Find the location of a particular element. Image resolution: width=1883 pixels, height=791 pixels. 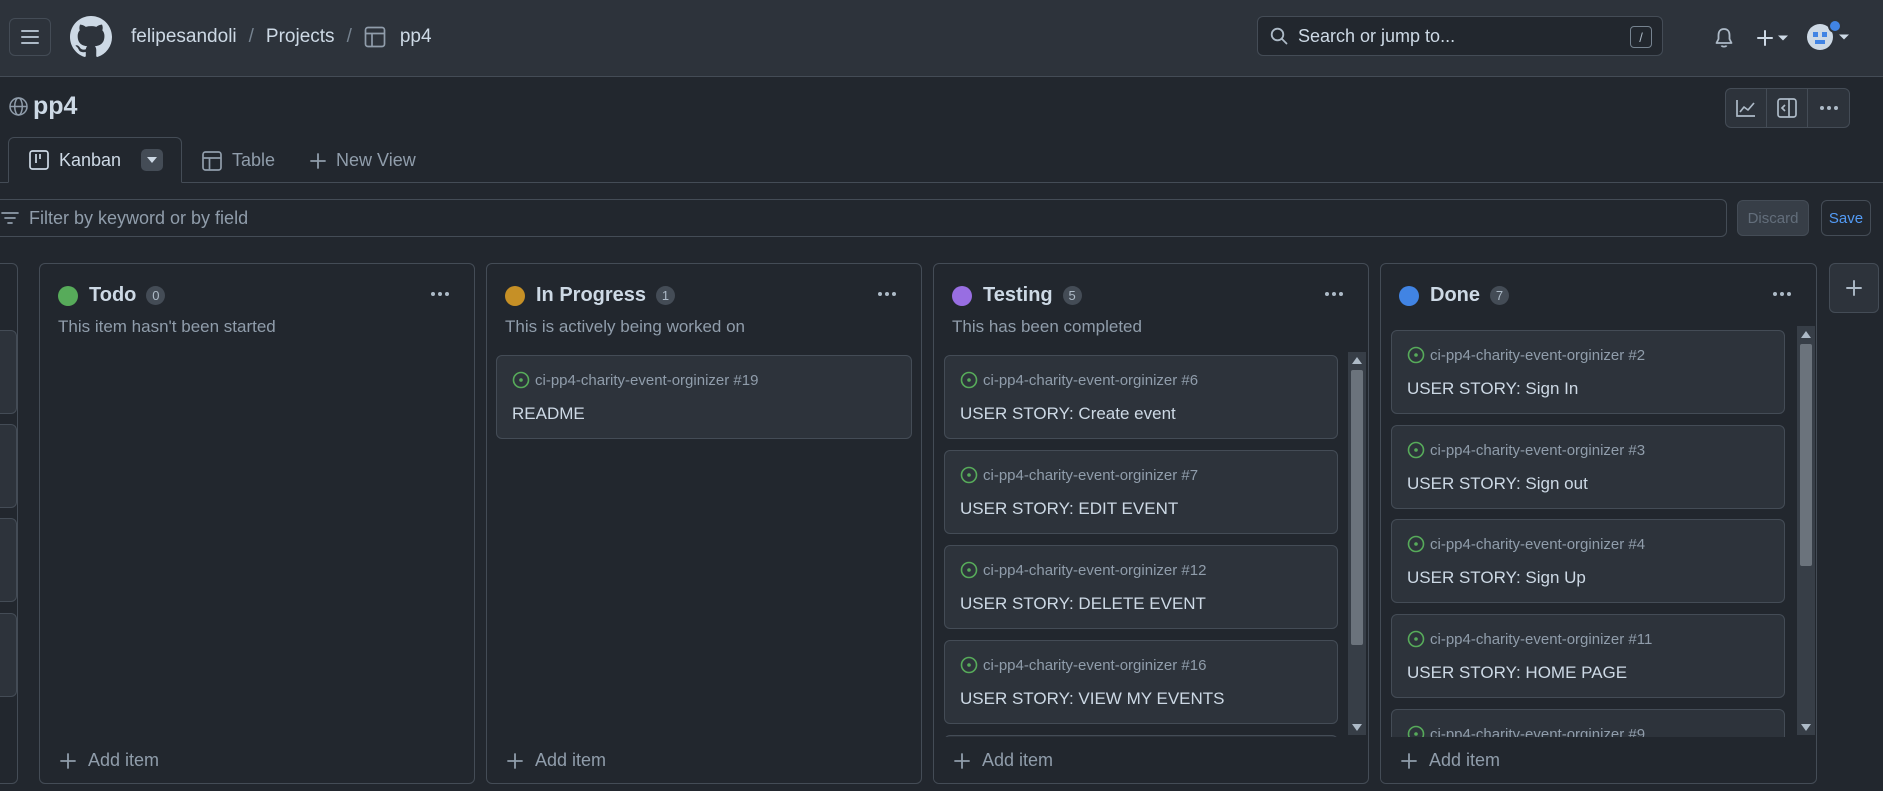

side-panel-button is located at coordinates (1787, 108).